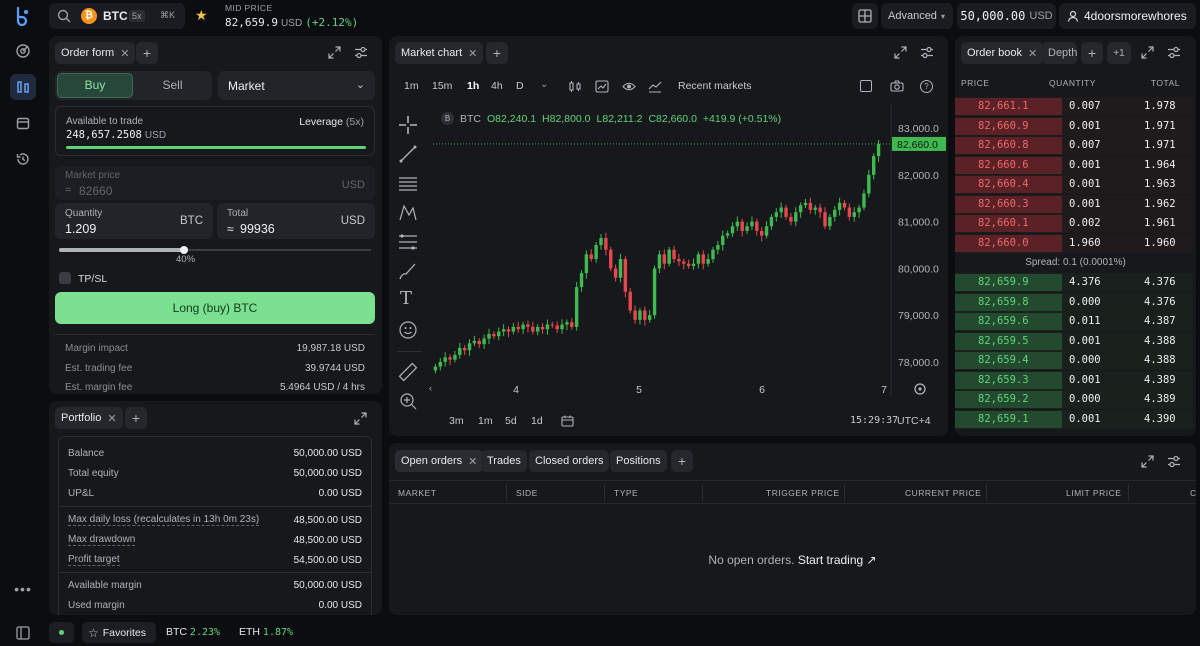 This screenshot has height=646, width=1200. I want to click on bid-row: 82,659.8 0.000 4.376, so click(1074, 302).